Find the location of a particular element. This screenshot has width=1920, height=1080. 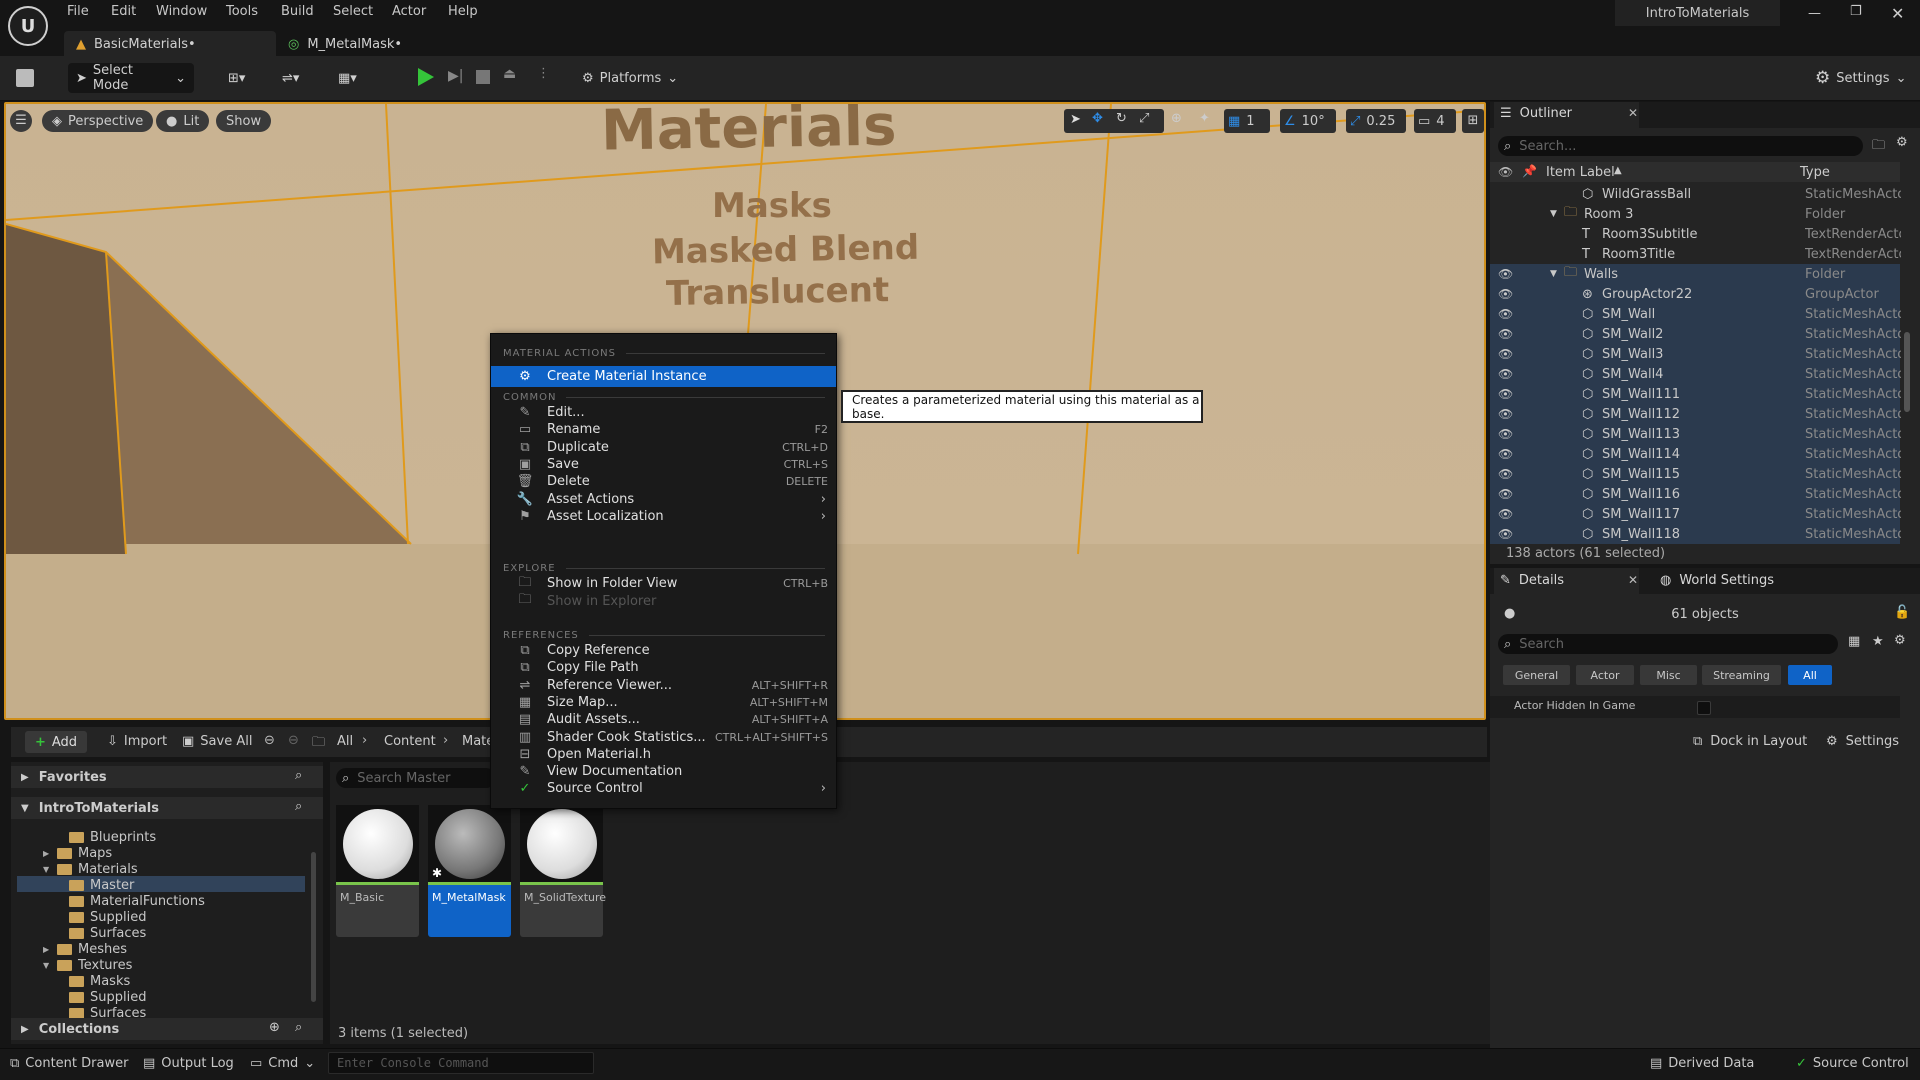

tree-folder-item: ▼ Materials is located at coordinates (90, 869).